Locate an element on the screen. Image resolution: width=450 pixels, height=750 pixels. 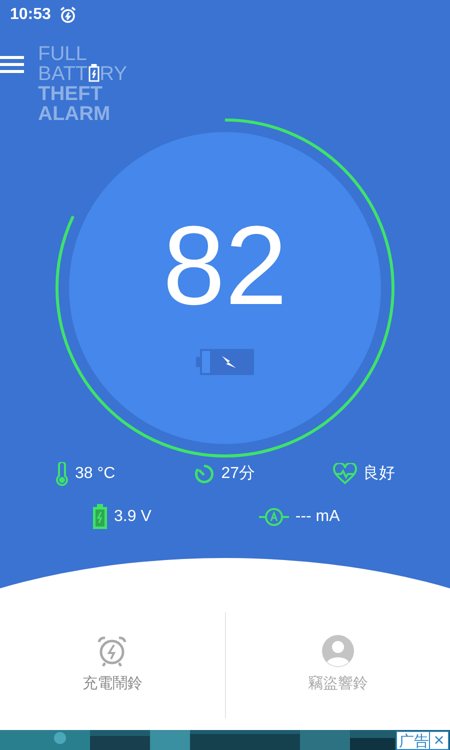
battery-percentage: 82 is located at coordinates (225, 266).